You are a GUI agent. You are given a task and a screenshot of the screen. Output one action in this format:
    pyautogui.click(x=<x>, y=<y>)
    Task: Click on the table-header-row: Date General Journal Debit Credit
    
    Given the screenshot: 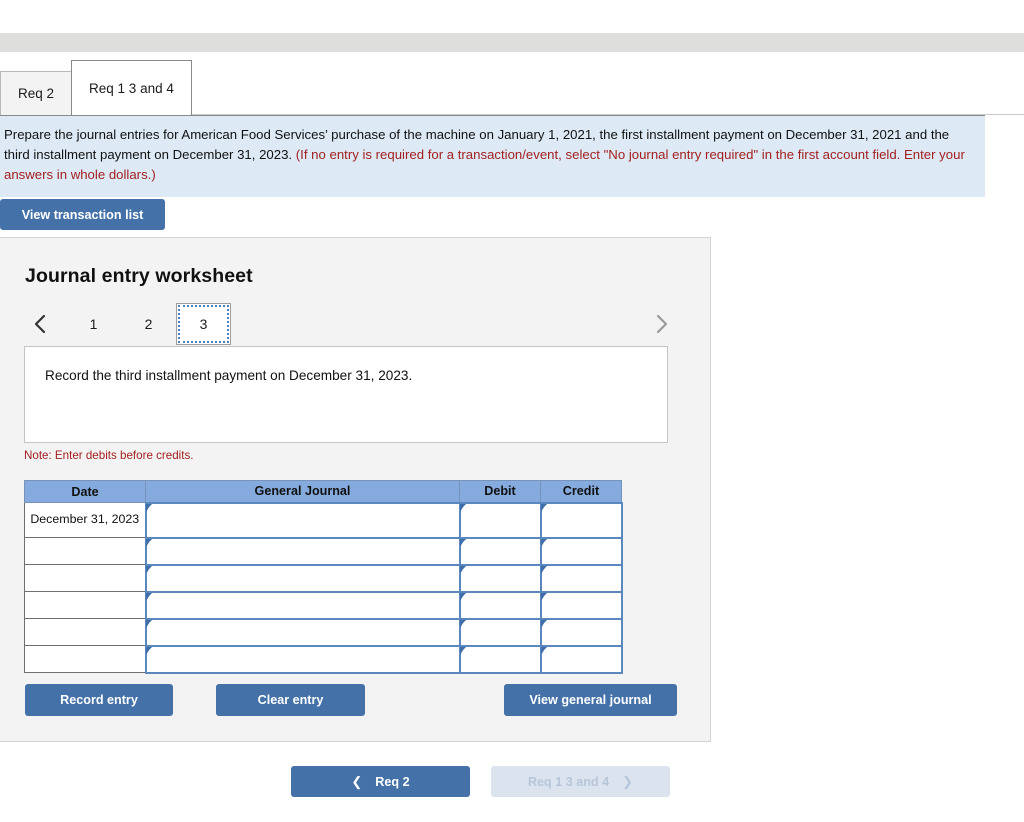 What is the action you would take?
    pyautogui.click(x=323, y=491)
    